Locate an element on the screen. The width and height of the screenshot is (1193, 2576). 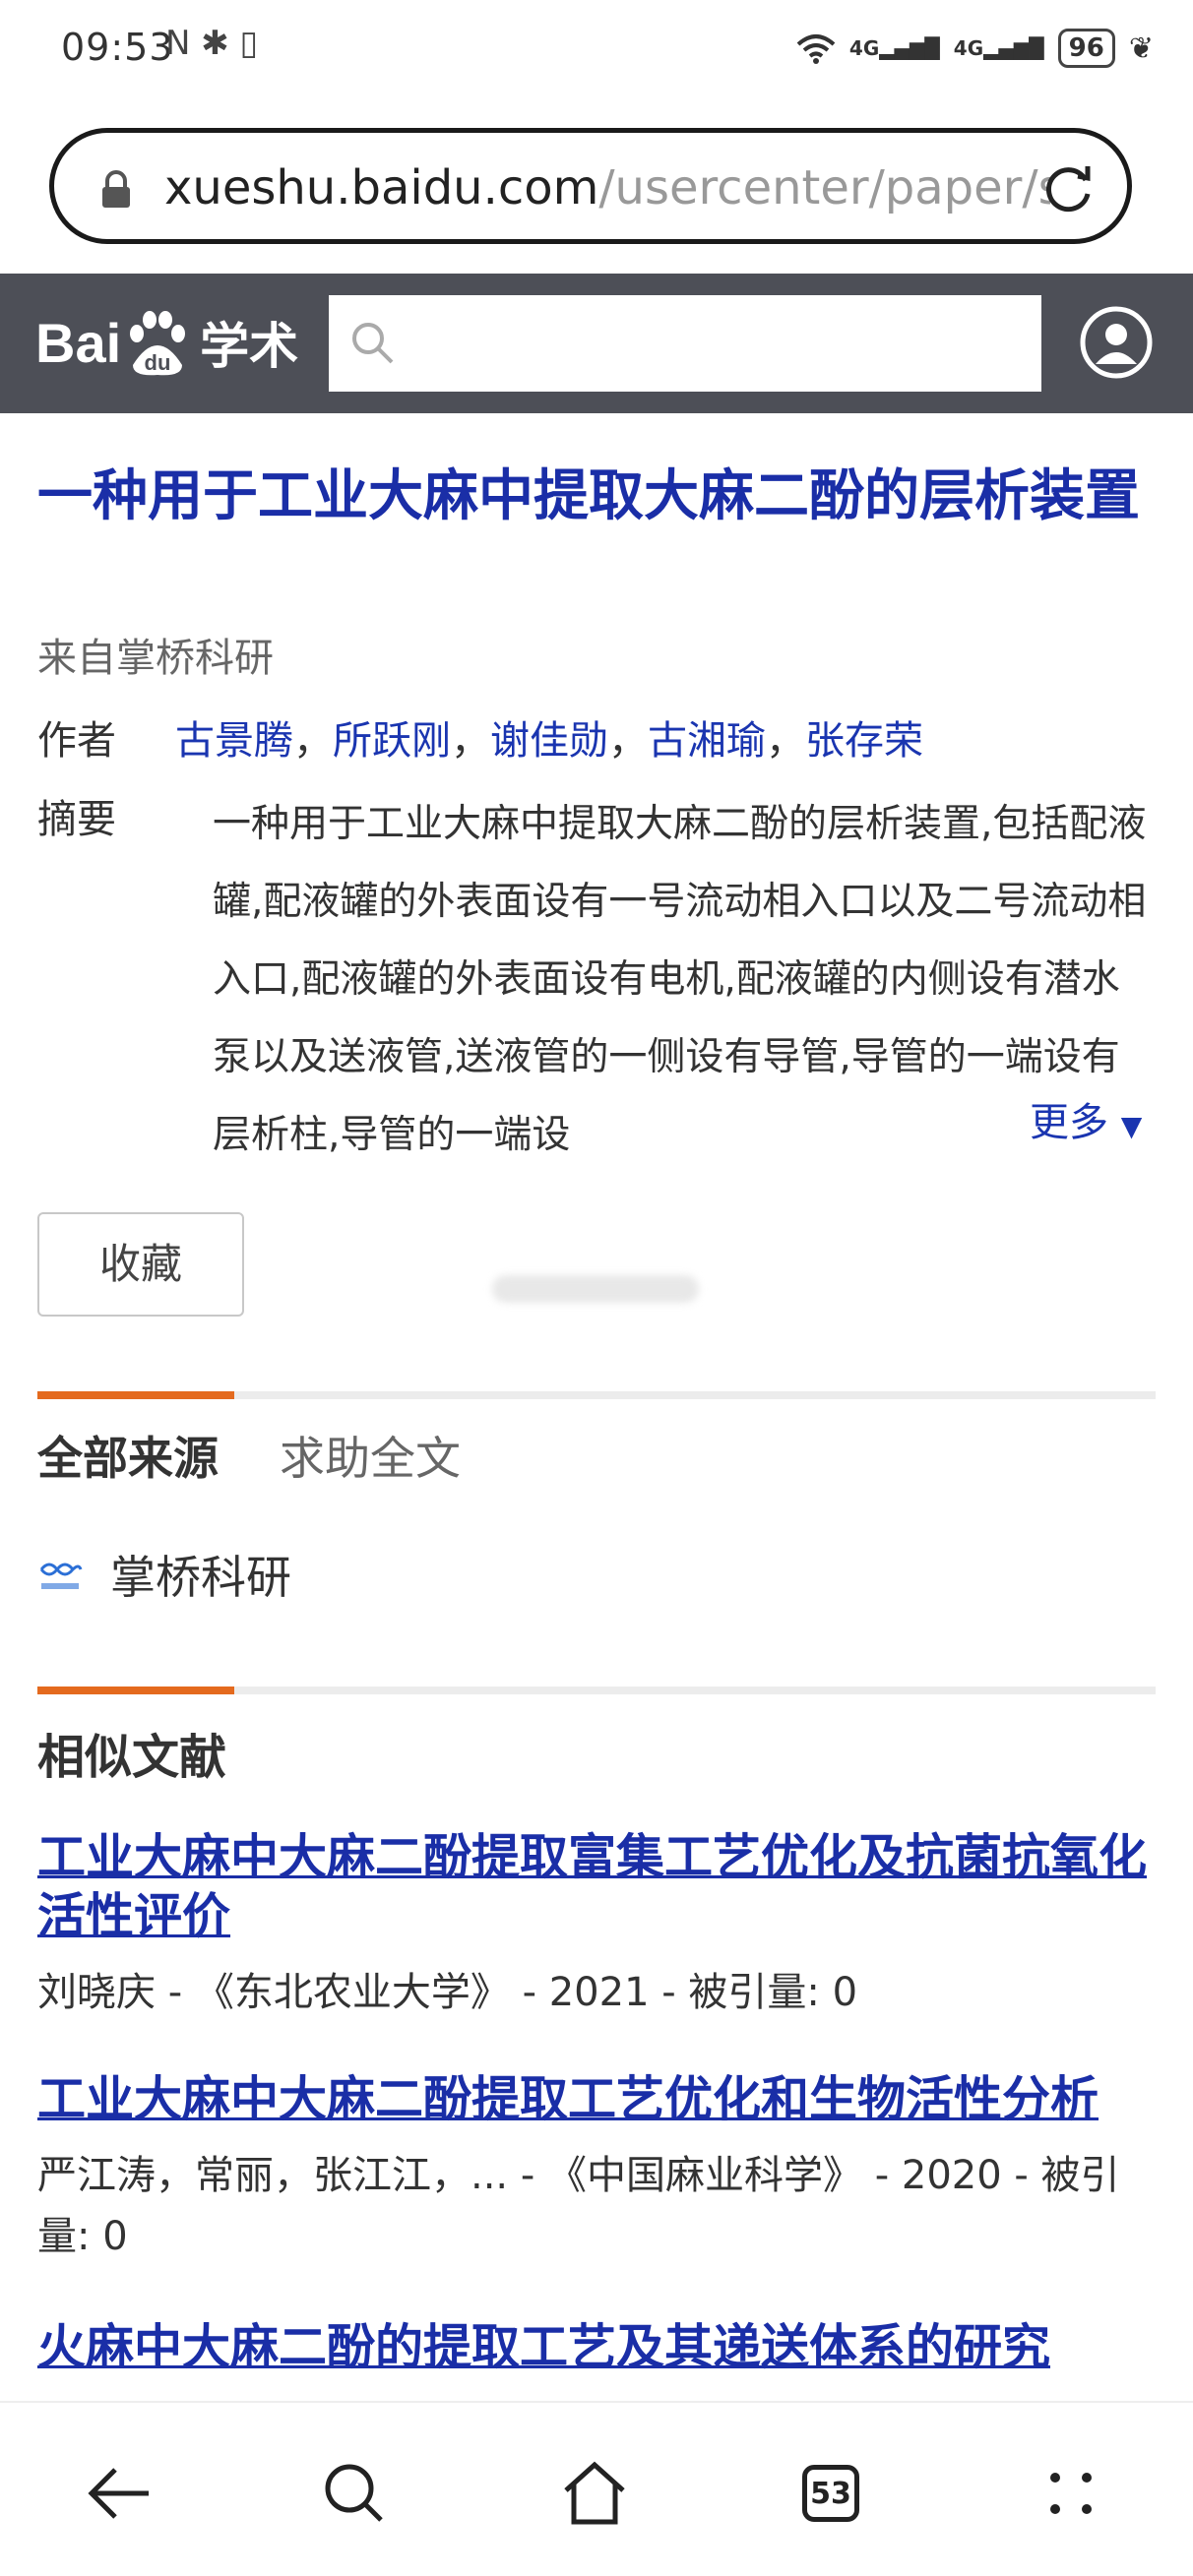
author-link: 谢佳勋 is located at coordinates (549, 741).